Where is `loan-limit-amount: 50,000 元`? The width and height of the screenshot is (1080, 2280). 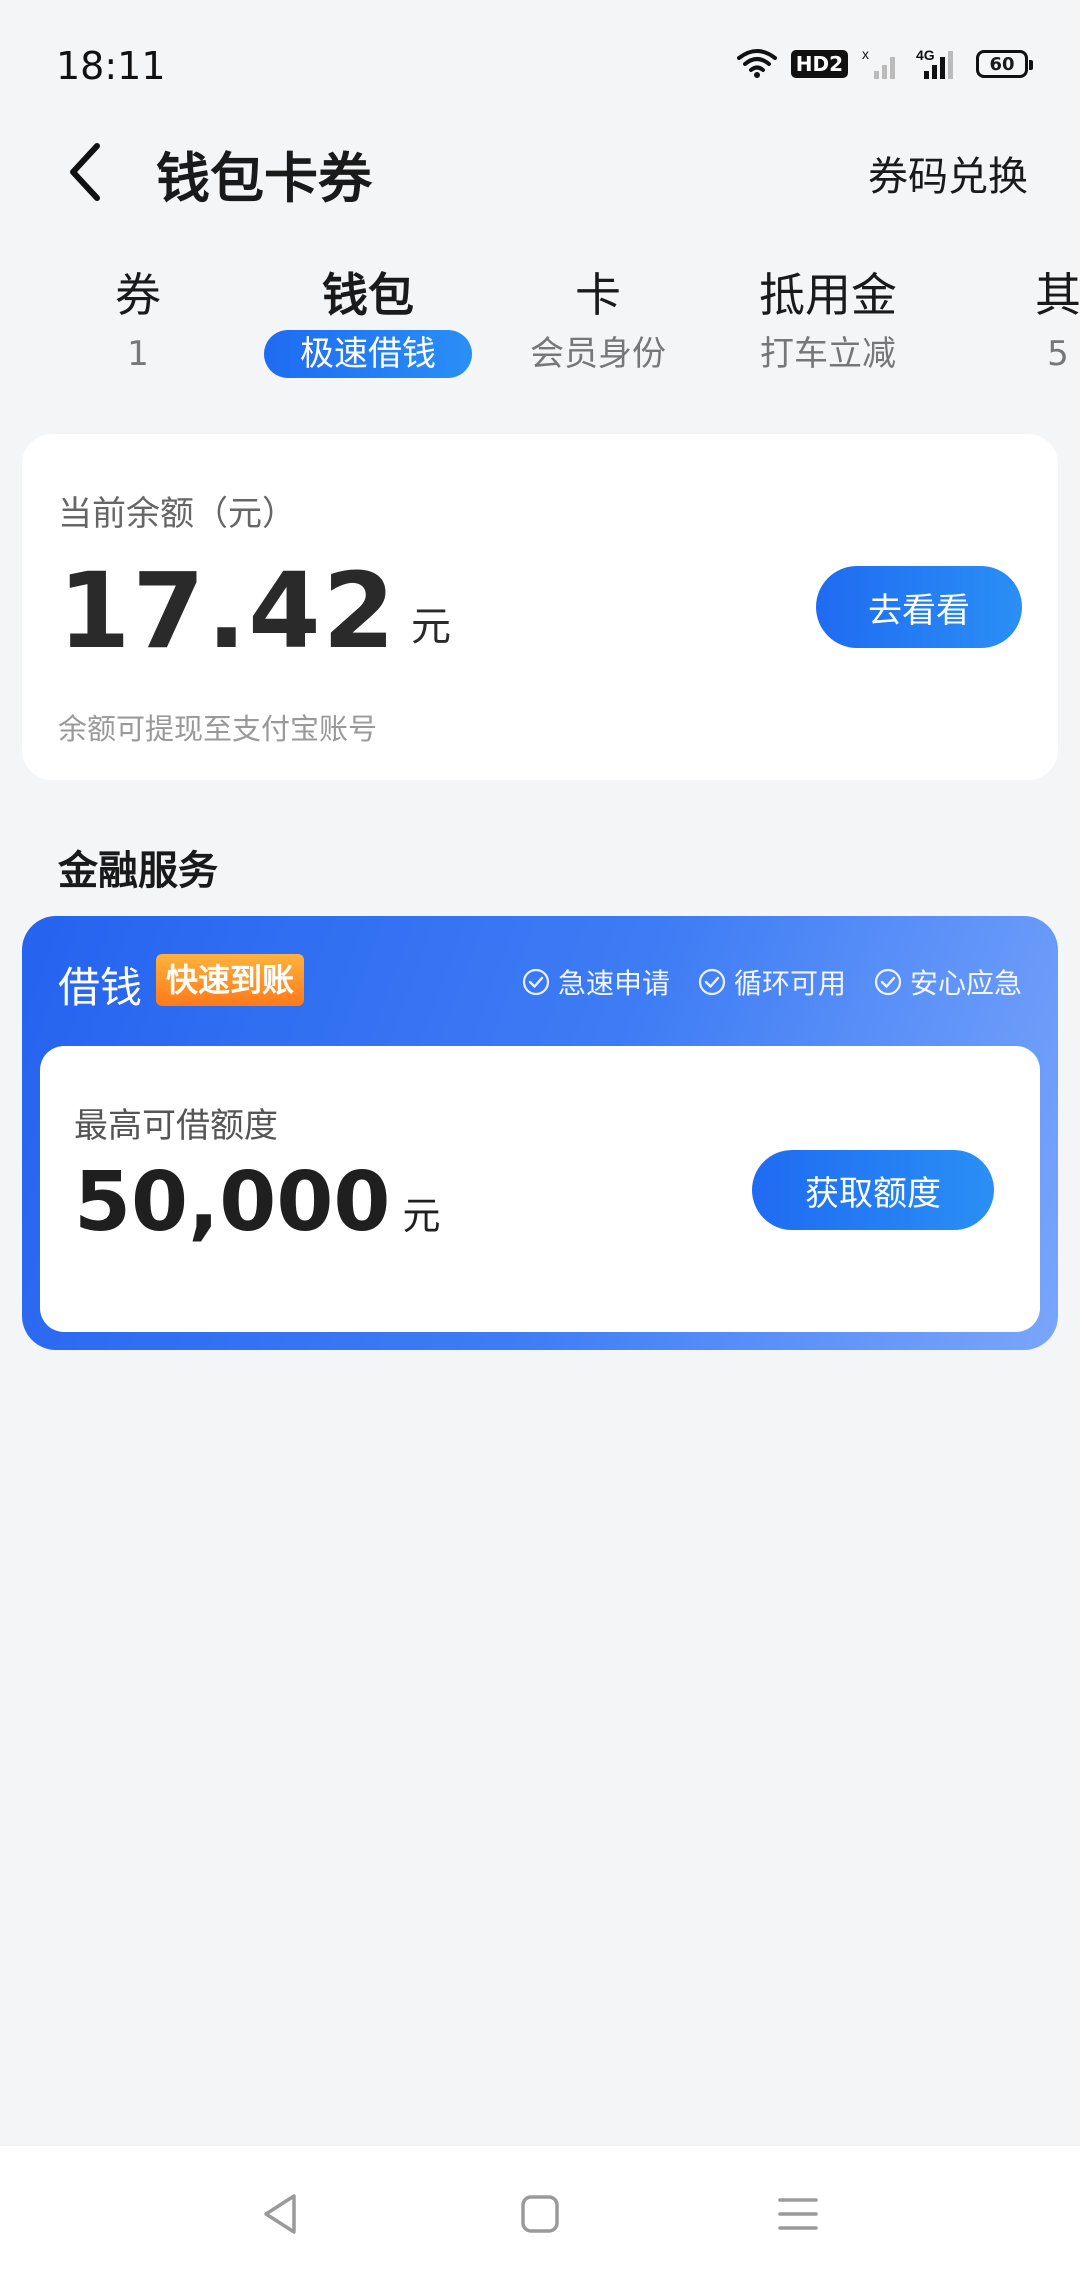 loan-limit-amount: 50,000 元 is located at coordinates (257, 1203).